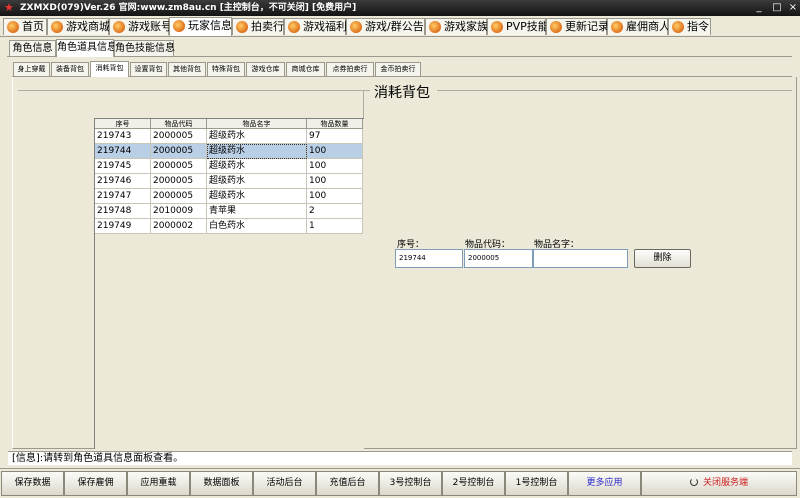 This screenshot has width=800, height=498. Describe the element at coordinates (305, 69) in the screenshot. I see `tab-mall-storage: 商城仓库` at that location.